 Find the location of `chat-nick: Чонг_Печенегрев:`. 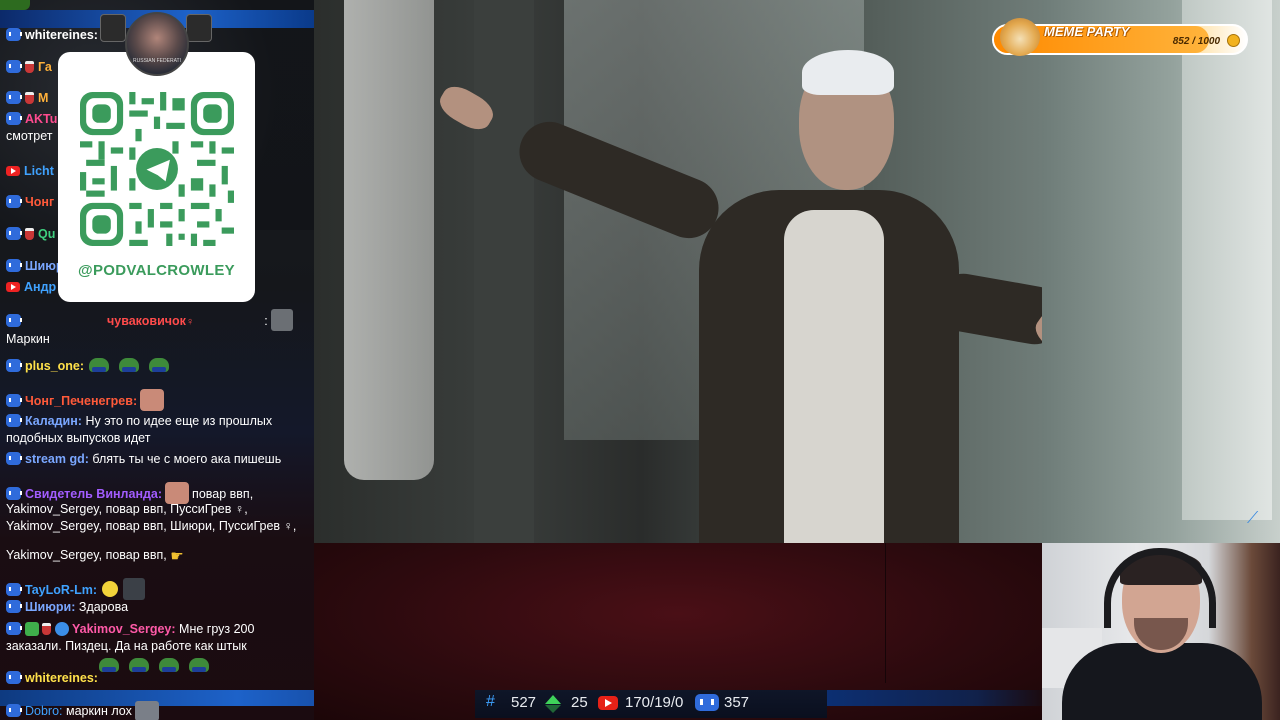

chat-nick: Чонг_Печенегрев: is located at coordinates (81, 401).